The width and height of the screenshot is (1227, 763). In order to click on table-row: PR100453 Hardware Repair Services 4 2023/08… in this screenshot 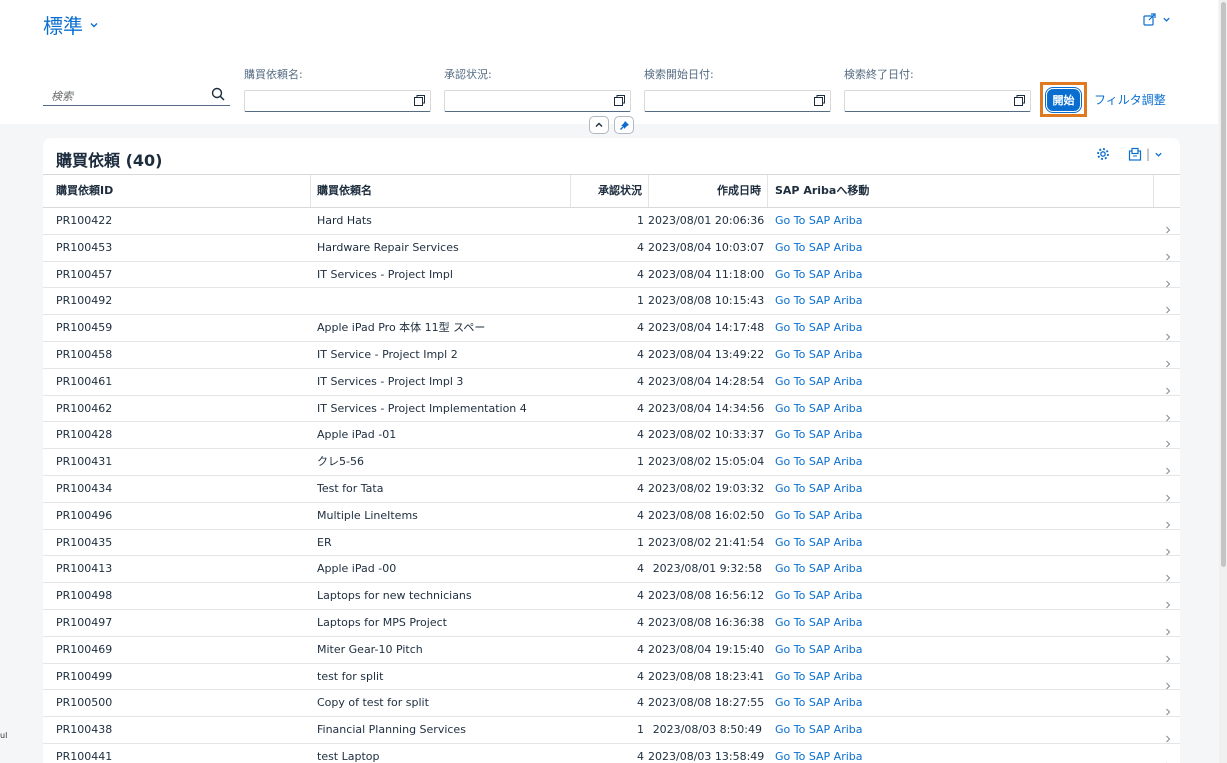, I will do `click(611, 248)`.